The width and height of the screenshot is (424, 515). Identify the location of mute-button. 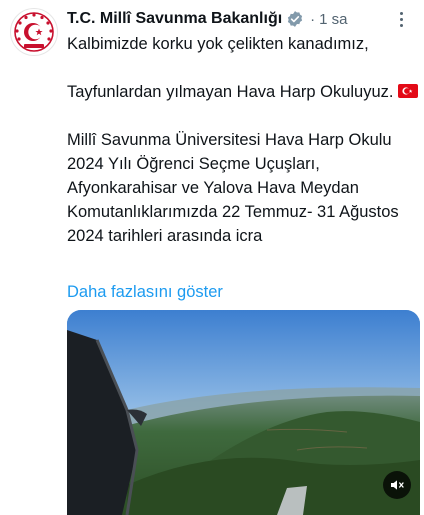
(397, 485).